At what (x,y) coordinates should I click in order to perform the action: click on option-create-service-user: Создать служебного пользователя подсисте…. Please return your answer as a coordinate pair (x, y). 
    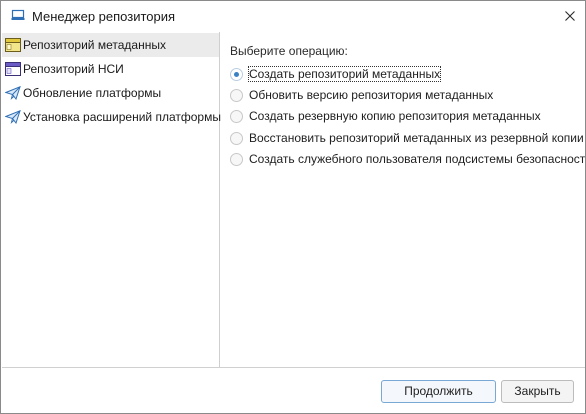
    Looking at the image, I should click on (408, 160).